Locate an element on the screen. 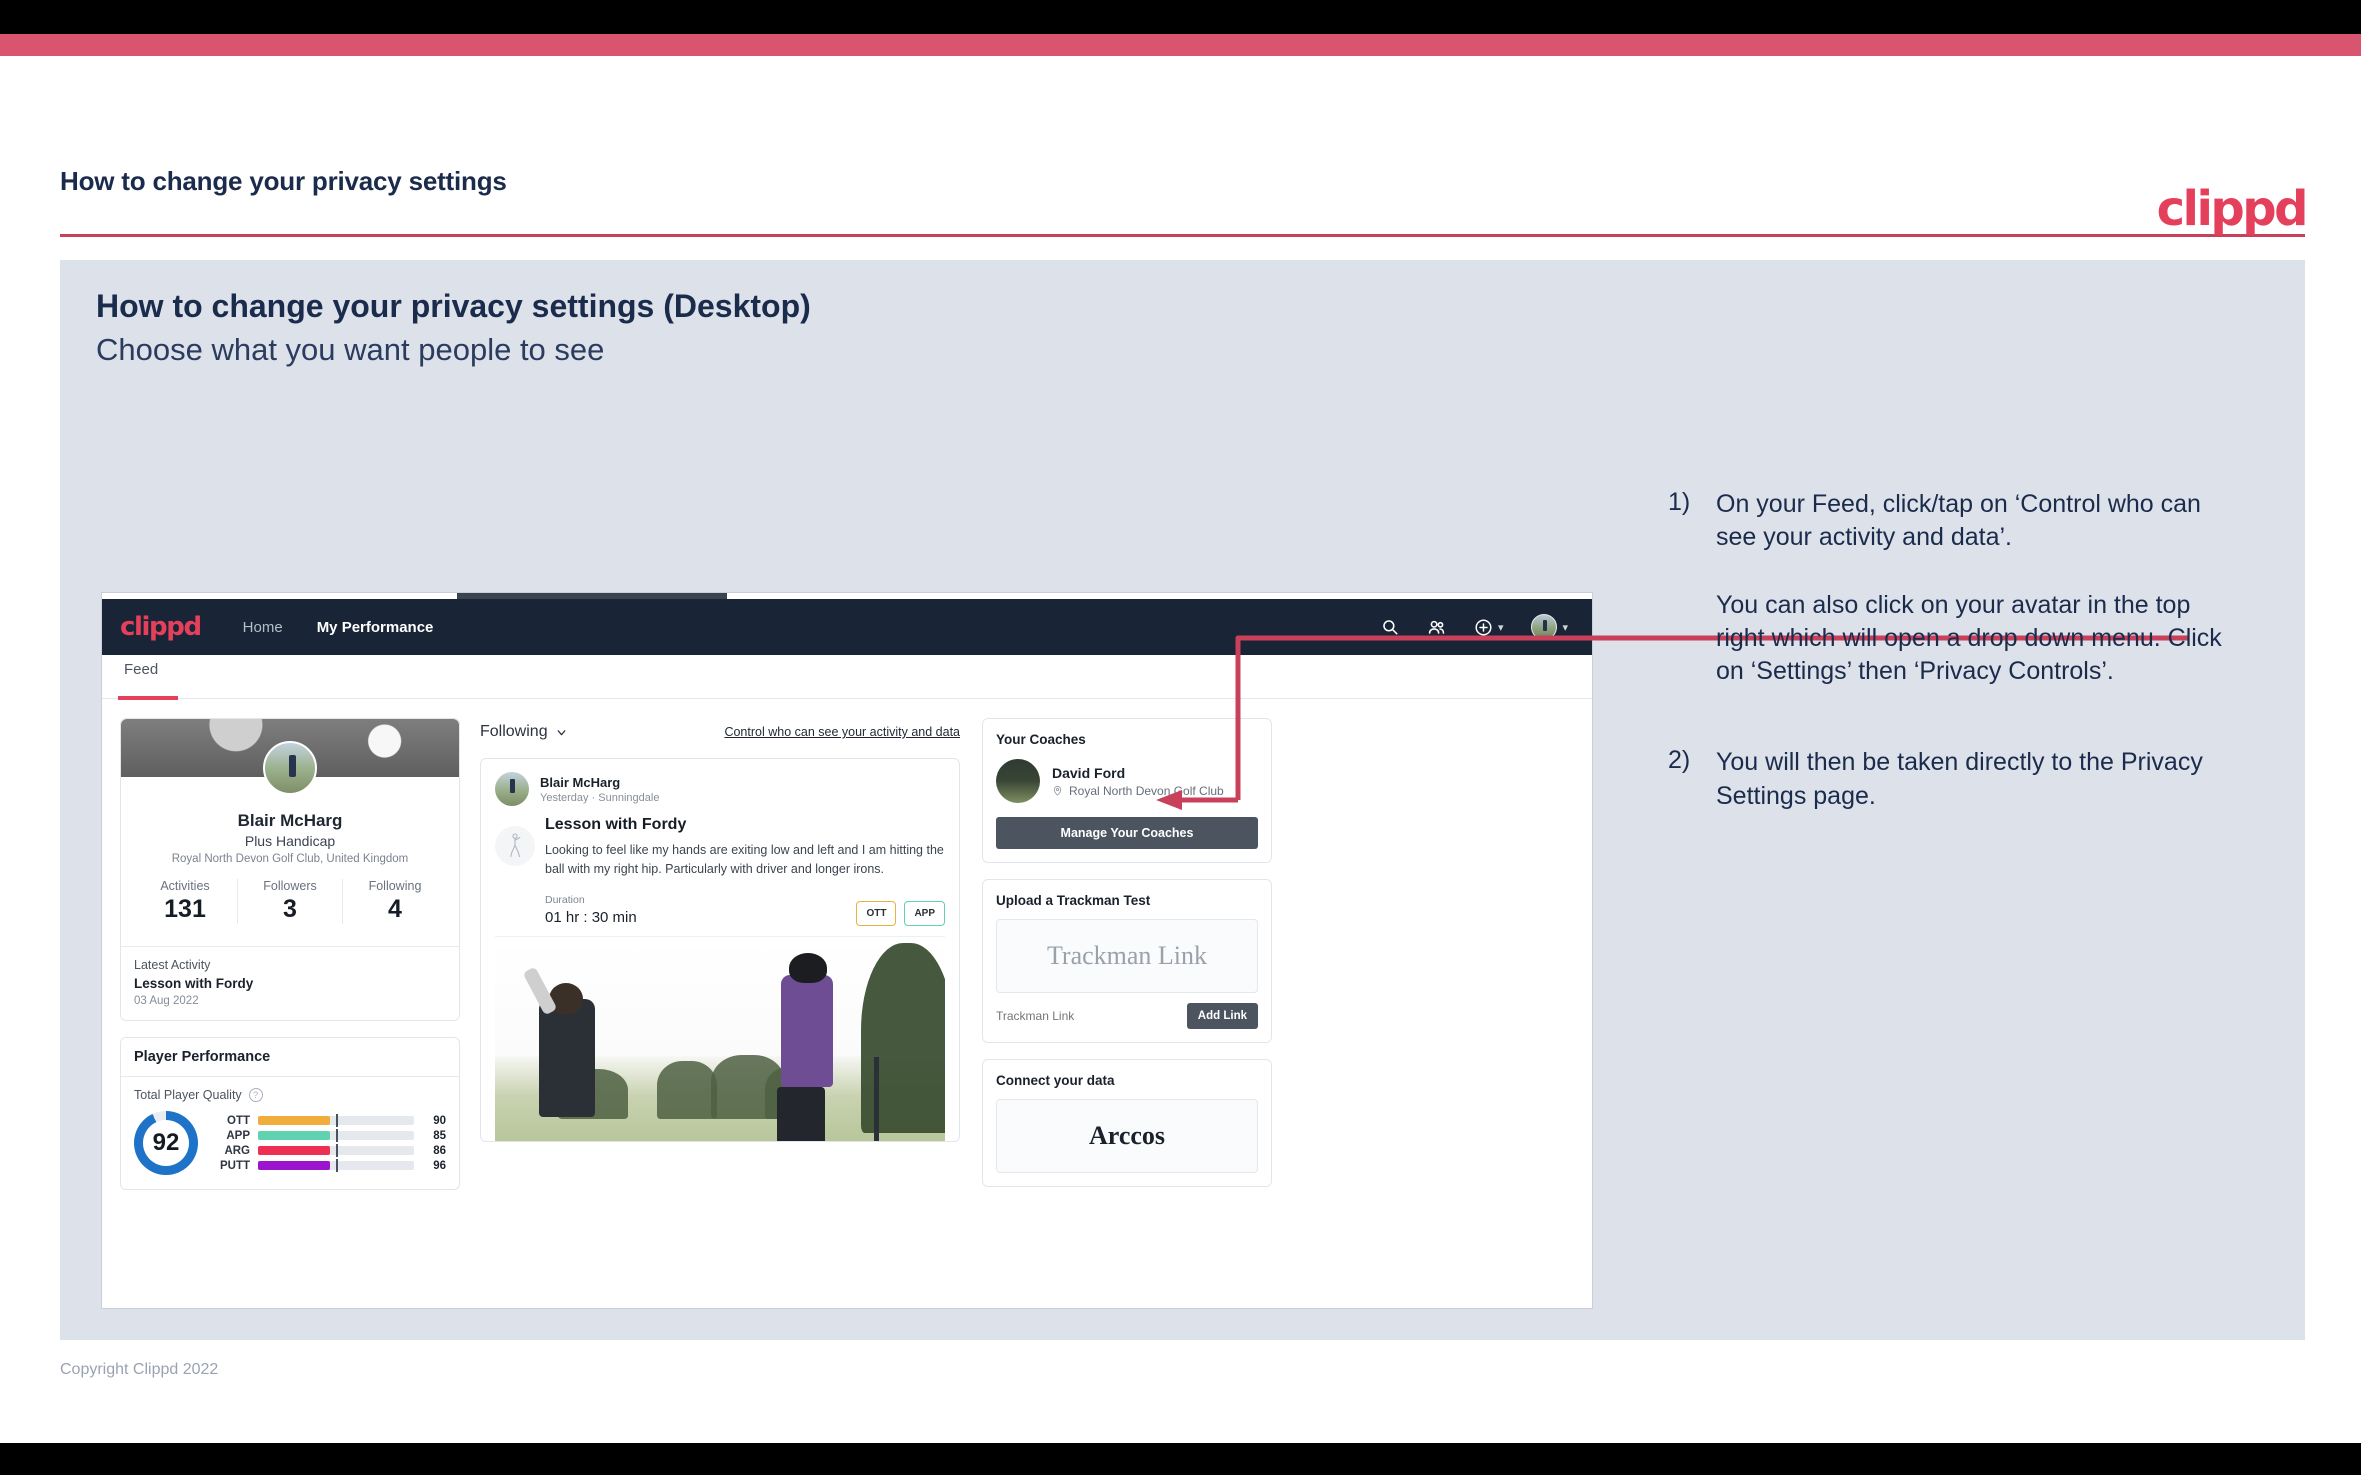 This screenshot has width=2361, height=1475. post-meta: Yesterday · Sunningdale is located at coordinates (600, 797).